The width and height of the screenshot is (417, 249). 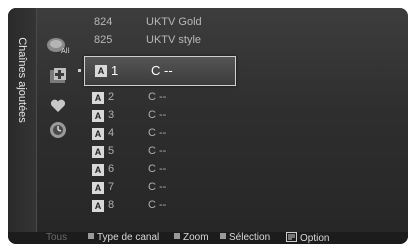 What do you see at coordinates (242, 152) in the screenshot?
I see `list-item: A 5 C --` at bounding box center [242, 152].